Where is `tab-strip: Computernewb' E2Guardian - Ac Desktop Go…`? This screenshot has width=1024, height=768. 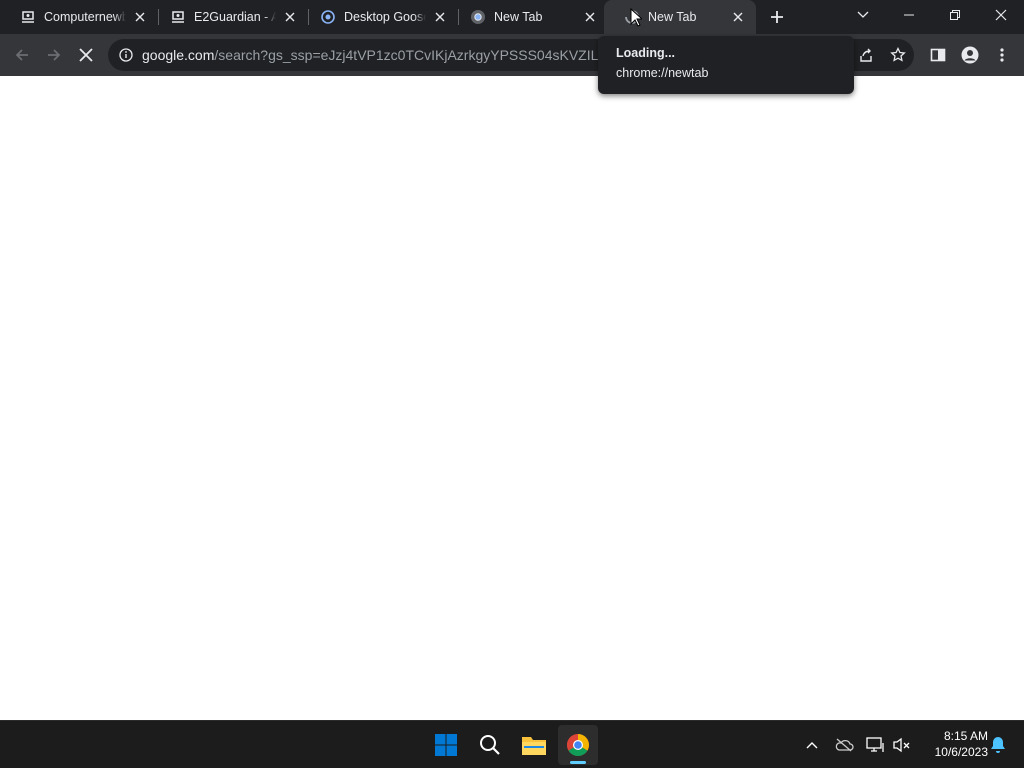
tab-strip: Computernewb' E2Guardian - Ac Desktop Go… is located at coordinates (512, 17).